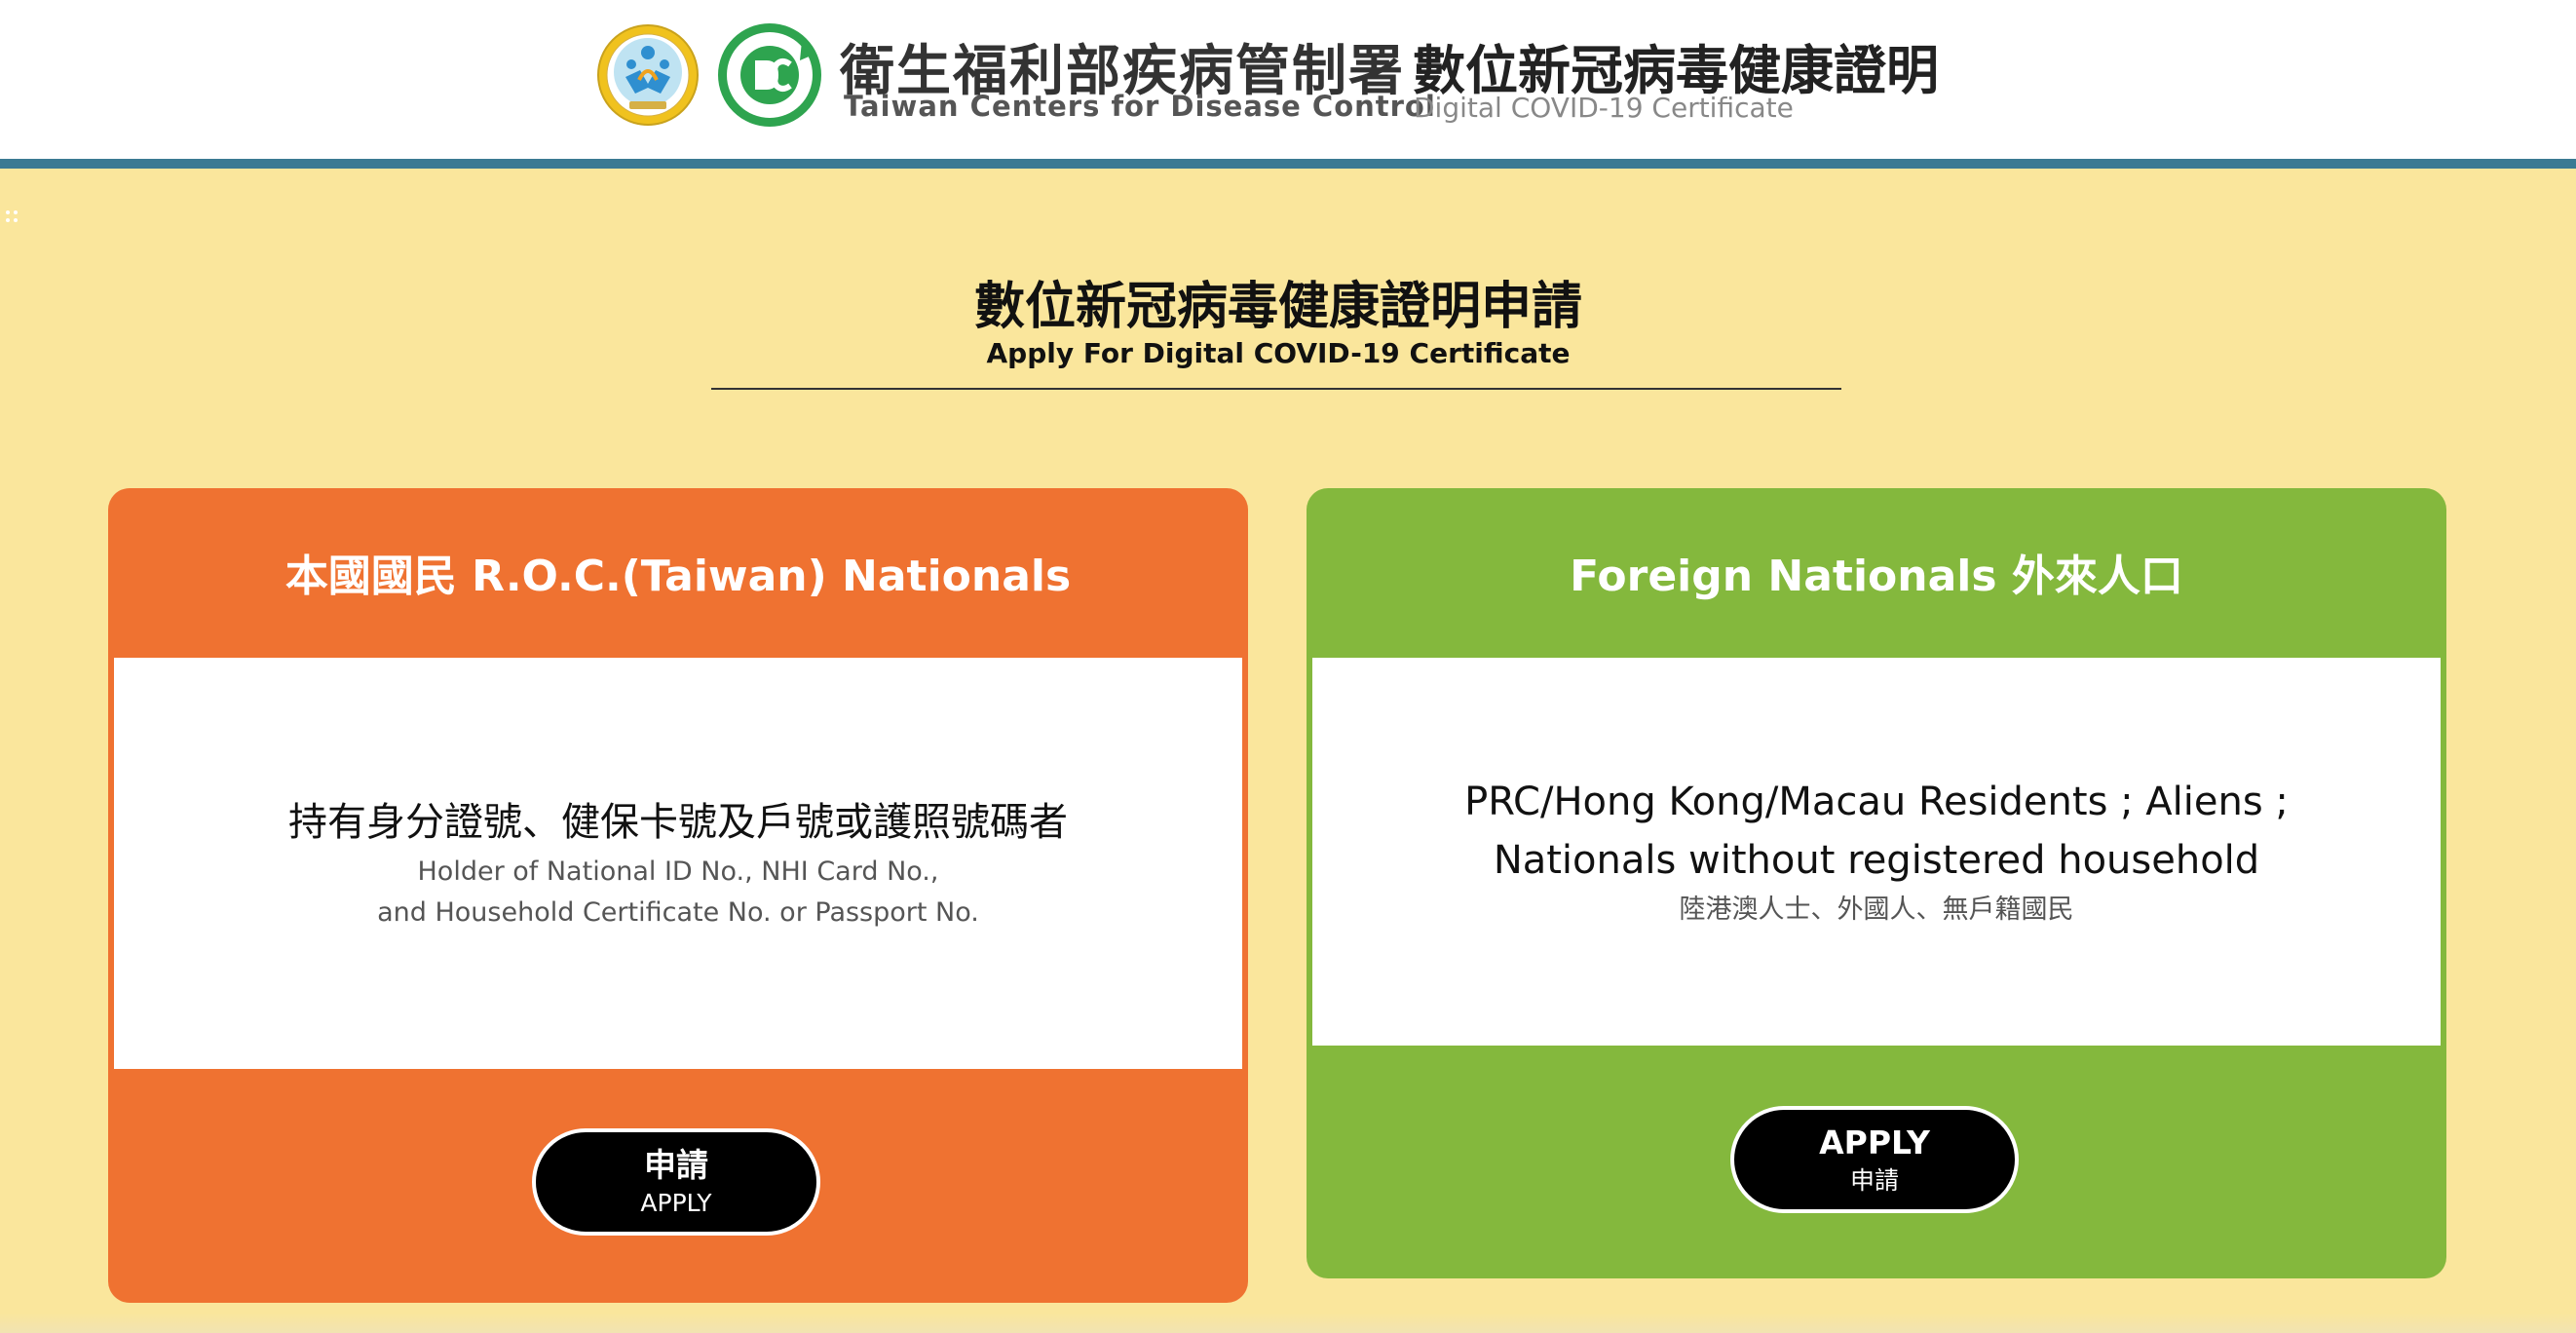  What do you see at coordinates (1876, 910) in the screenshot?
I see `foreign-desc-sub: 陸港澳人士、外國人、無戶籍國民` at bounding box center [1876, 910].